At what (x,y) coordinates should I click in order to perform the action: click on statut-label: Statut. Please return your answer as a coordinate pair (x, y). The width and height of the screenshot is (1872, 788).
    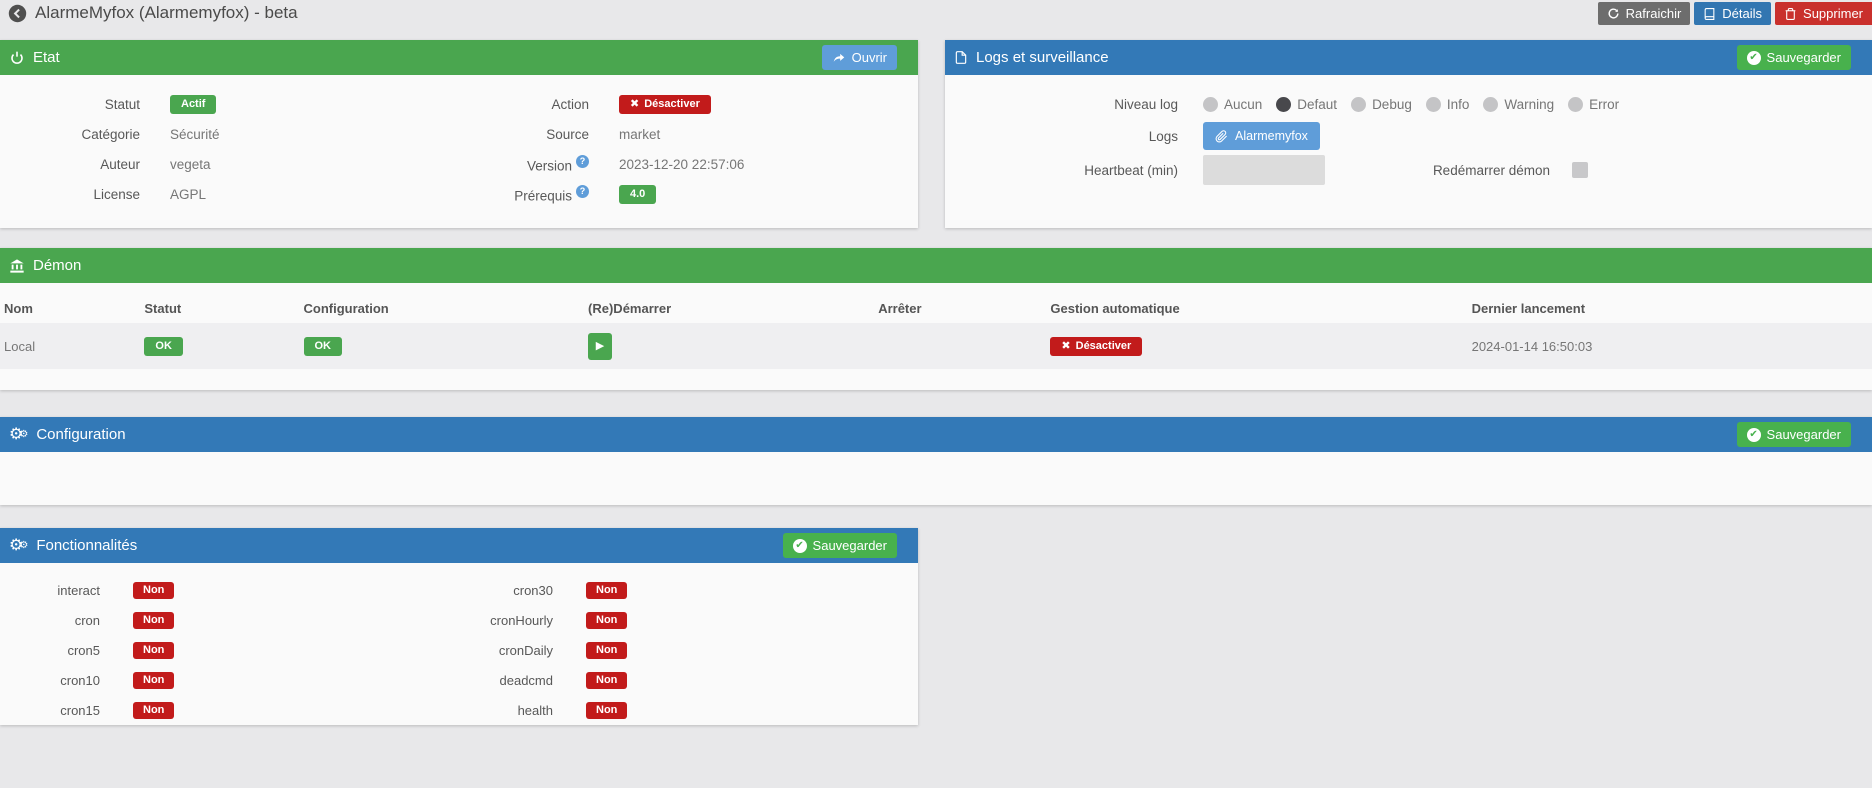
    Looking at the image, I should click on (122, 104).